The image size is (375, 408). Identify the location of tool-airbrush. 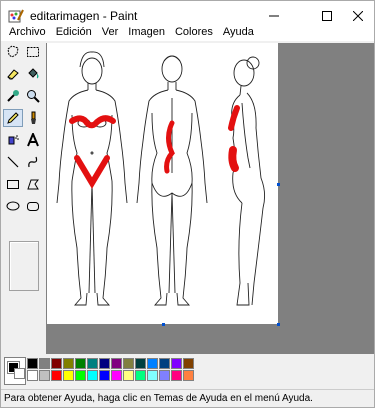
(13, 140).